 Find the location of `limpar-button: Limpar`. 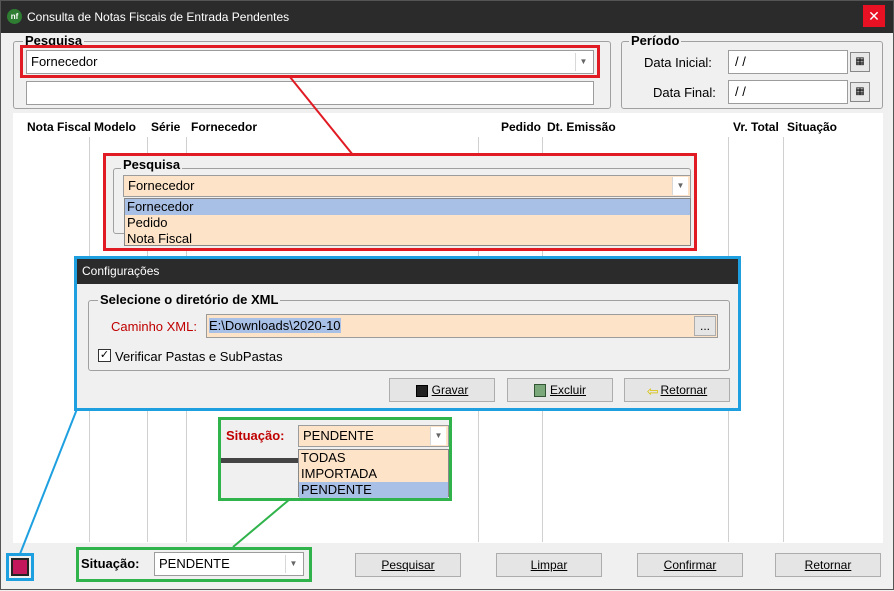

limpar-button: Limpar is located at coordinates (549, 565).